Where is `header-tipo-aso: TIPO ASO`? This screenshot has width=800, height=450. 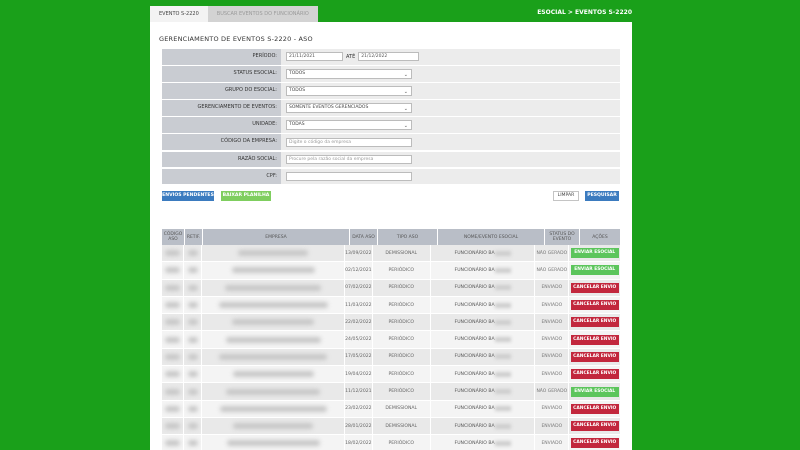 header-tipo-aso: TIPO ASO is located at coordinates (408, 237).